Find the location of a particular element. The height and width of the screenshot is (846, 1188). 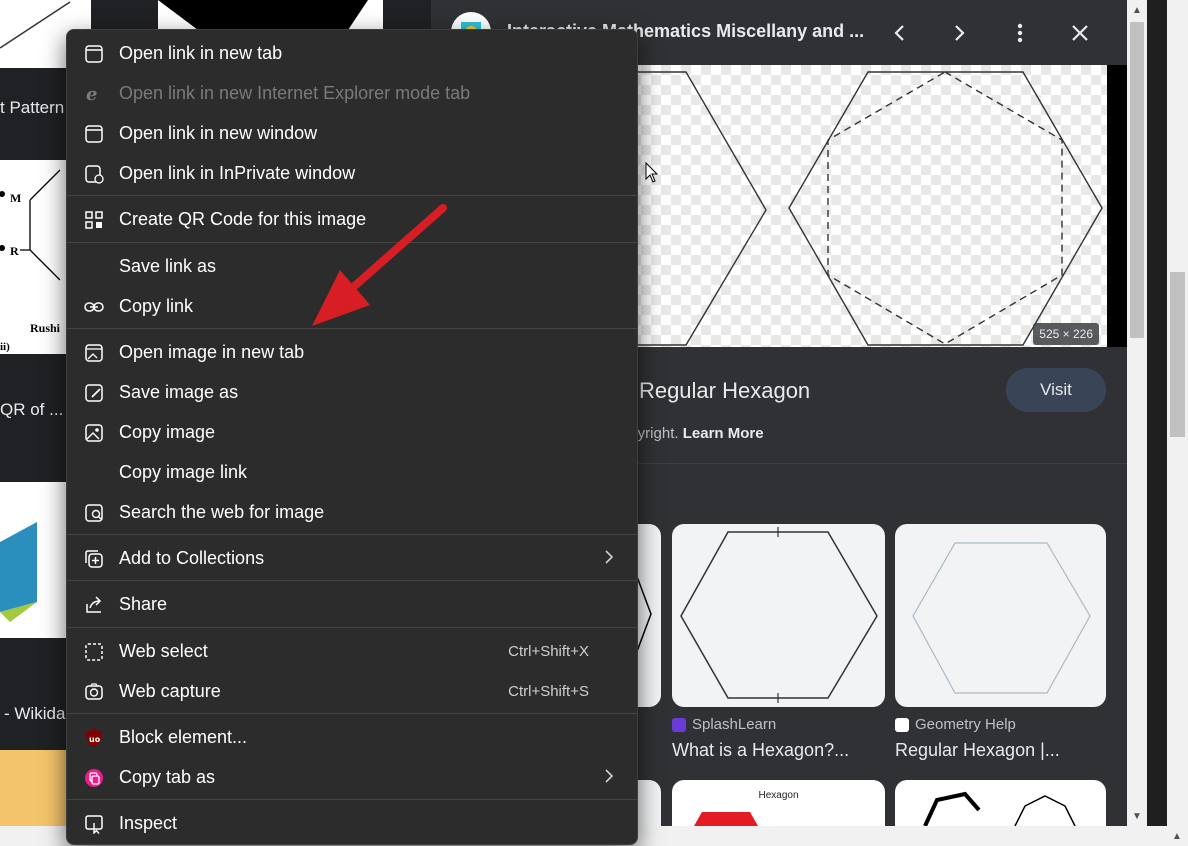

menu-item-label: Add to Collections is located at coordinates (192, 557).